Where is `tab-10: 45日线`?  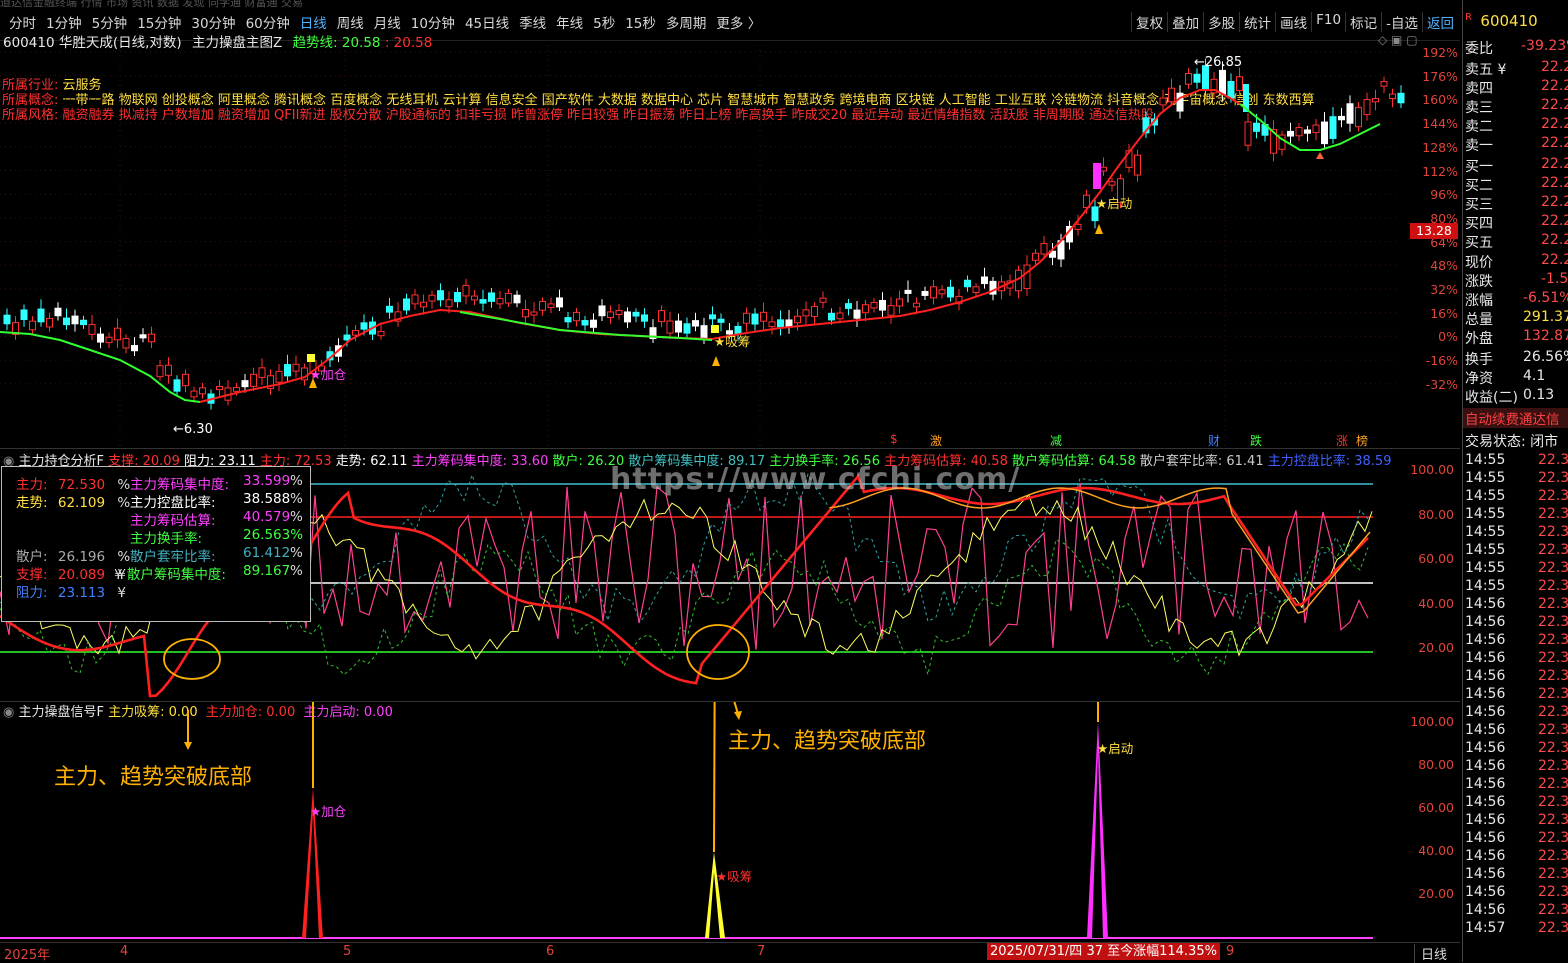
tab-10: 45日线 is located at coordinates (487, 22).